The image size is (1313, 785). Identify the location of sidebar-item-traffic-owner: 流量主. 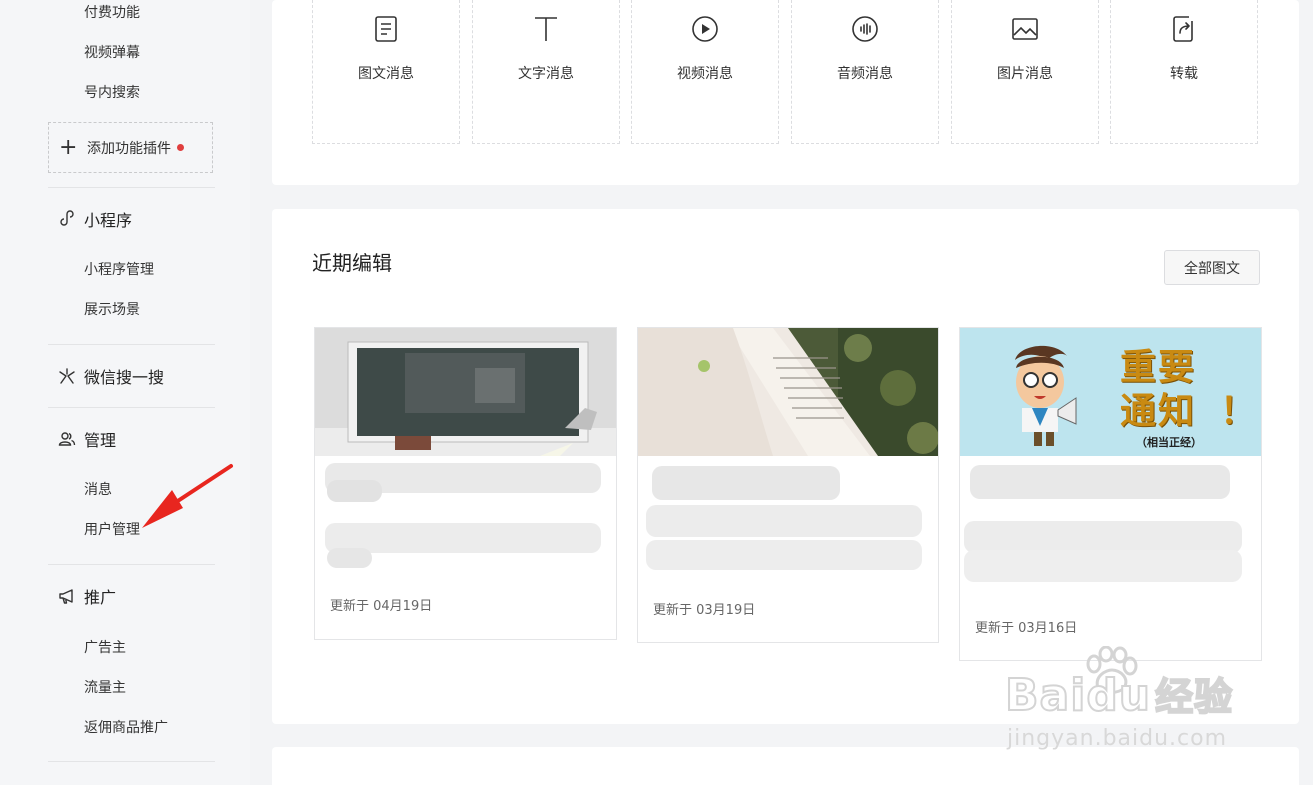
(105, 688).